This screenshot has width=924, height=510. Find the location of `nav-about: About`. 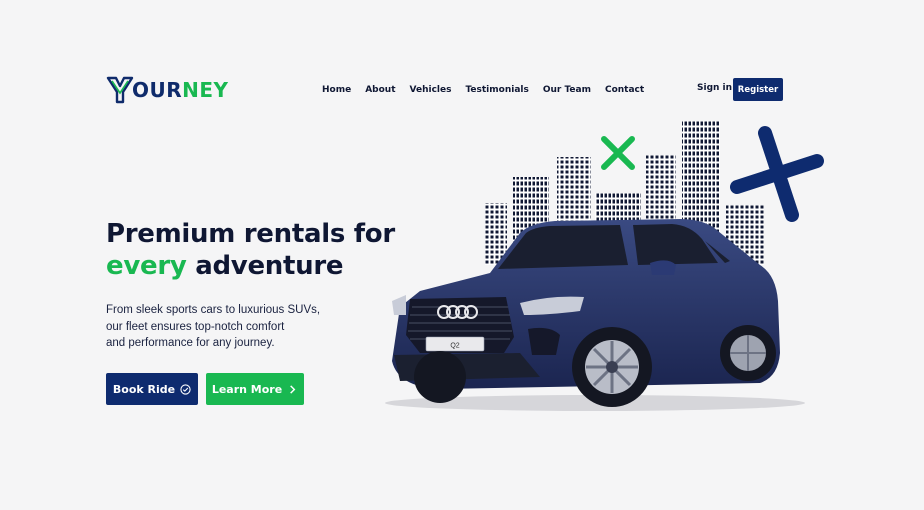

nav-about: About is located at coordinates (380, 90).